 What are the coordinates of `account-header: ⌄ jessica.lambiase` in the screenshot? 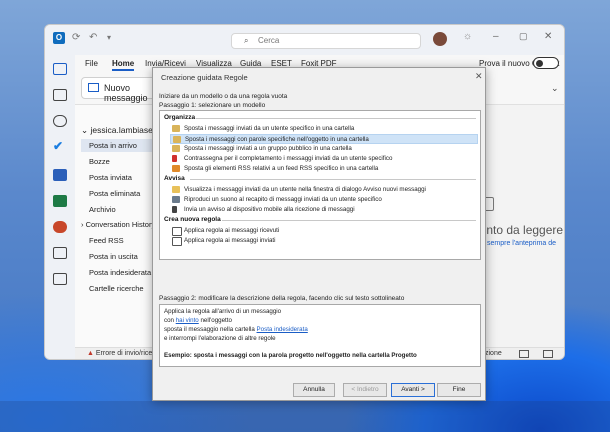 It's located at (117, 130).